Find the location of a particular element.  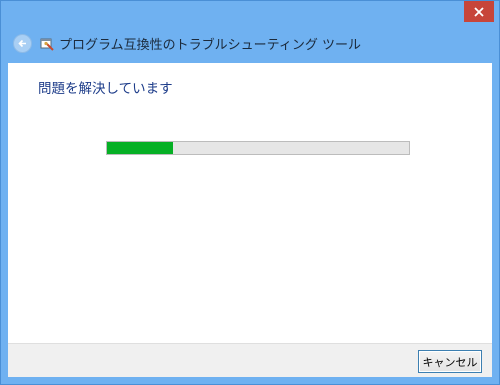

cancel-button: キャンセル is located at coordinates (450, 361).